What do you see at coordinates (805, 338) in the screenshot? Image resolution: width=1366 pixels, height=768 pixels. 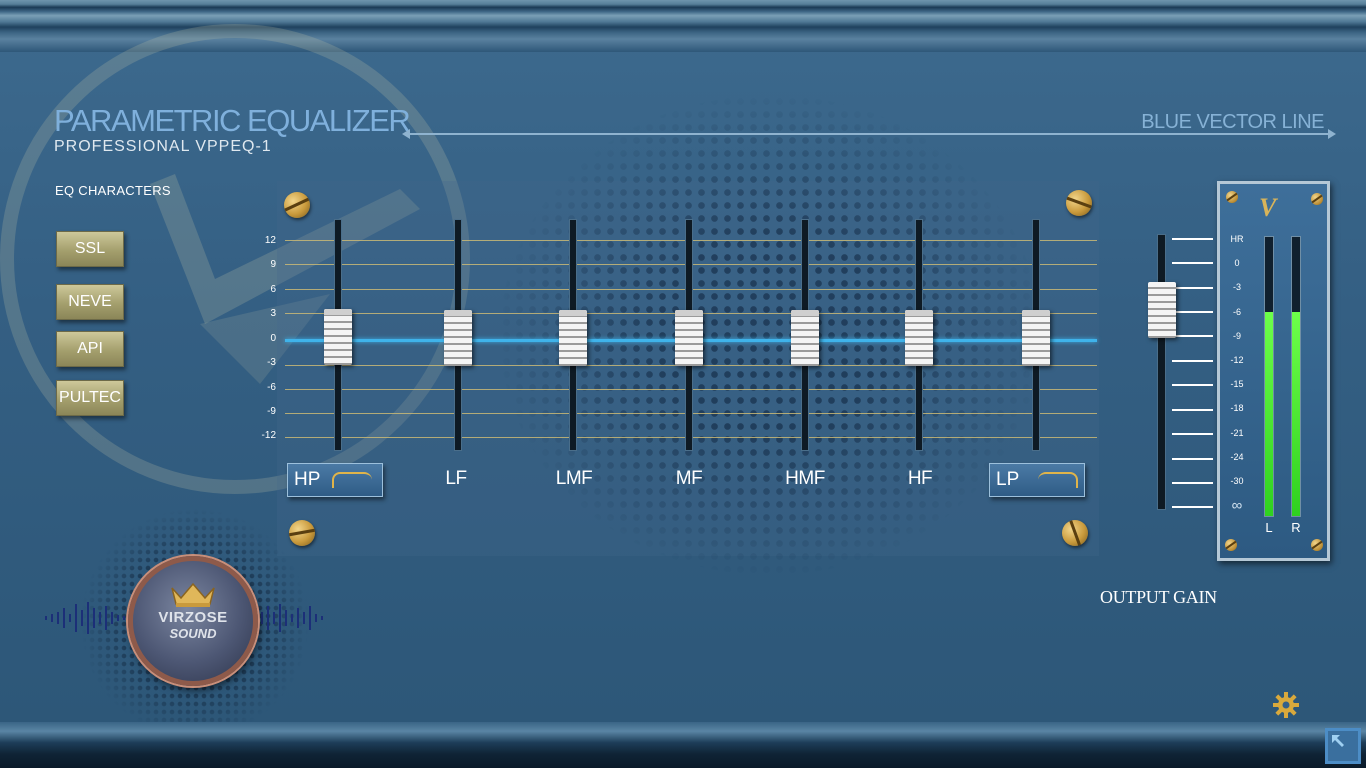 I see `hmf-fader-knob` at bounding box center [805, 338].